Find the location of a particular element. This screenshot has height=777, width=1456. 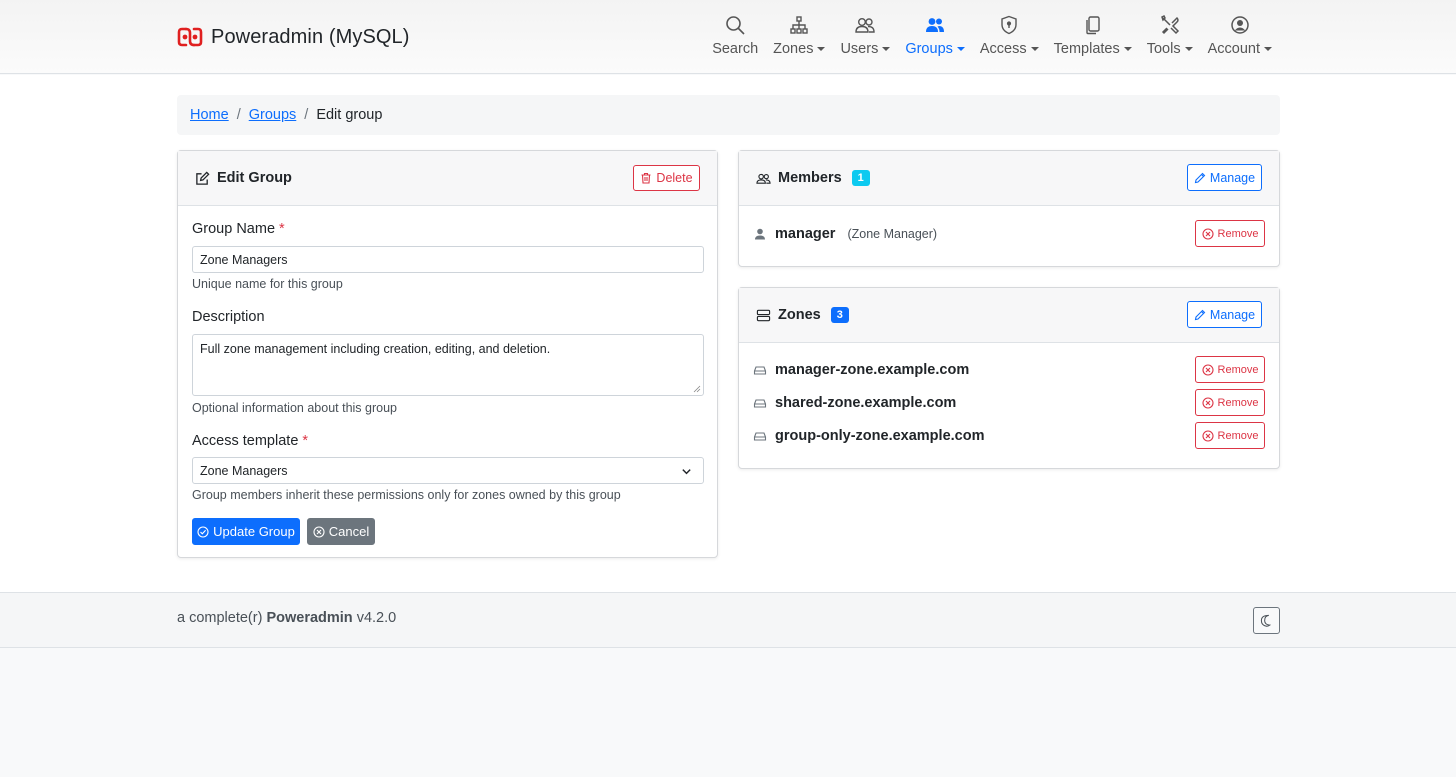

zones-icon is located at coordinates (799, 25).